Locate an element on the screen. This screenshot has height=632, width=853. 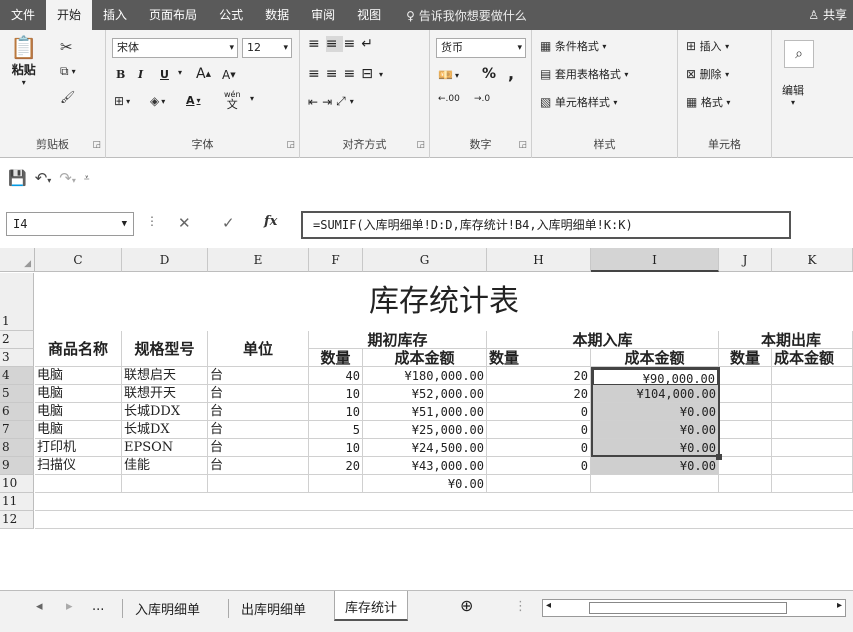
delete-cells-button: ⊠ 删除 ▾ is located at coordinates (707, 74).